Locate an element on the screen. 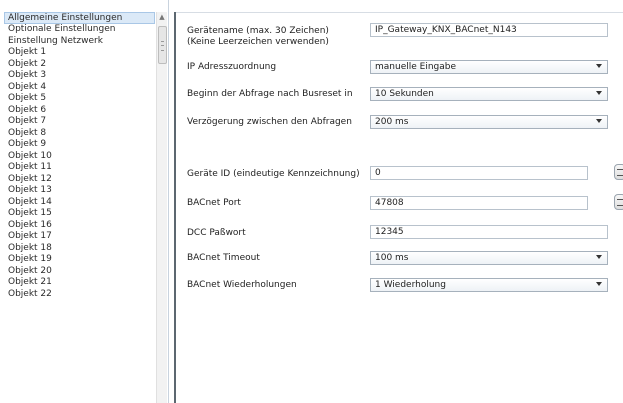  sidebar-item: Objekt 16 is located at coordinates (77, 226).